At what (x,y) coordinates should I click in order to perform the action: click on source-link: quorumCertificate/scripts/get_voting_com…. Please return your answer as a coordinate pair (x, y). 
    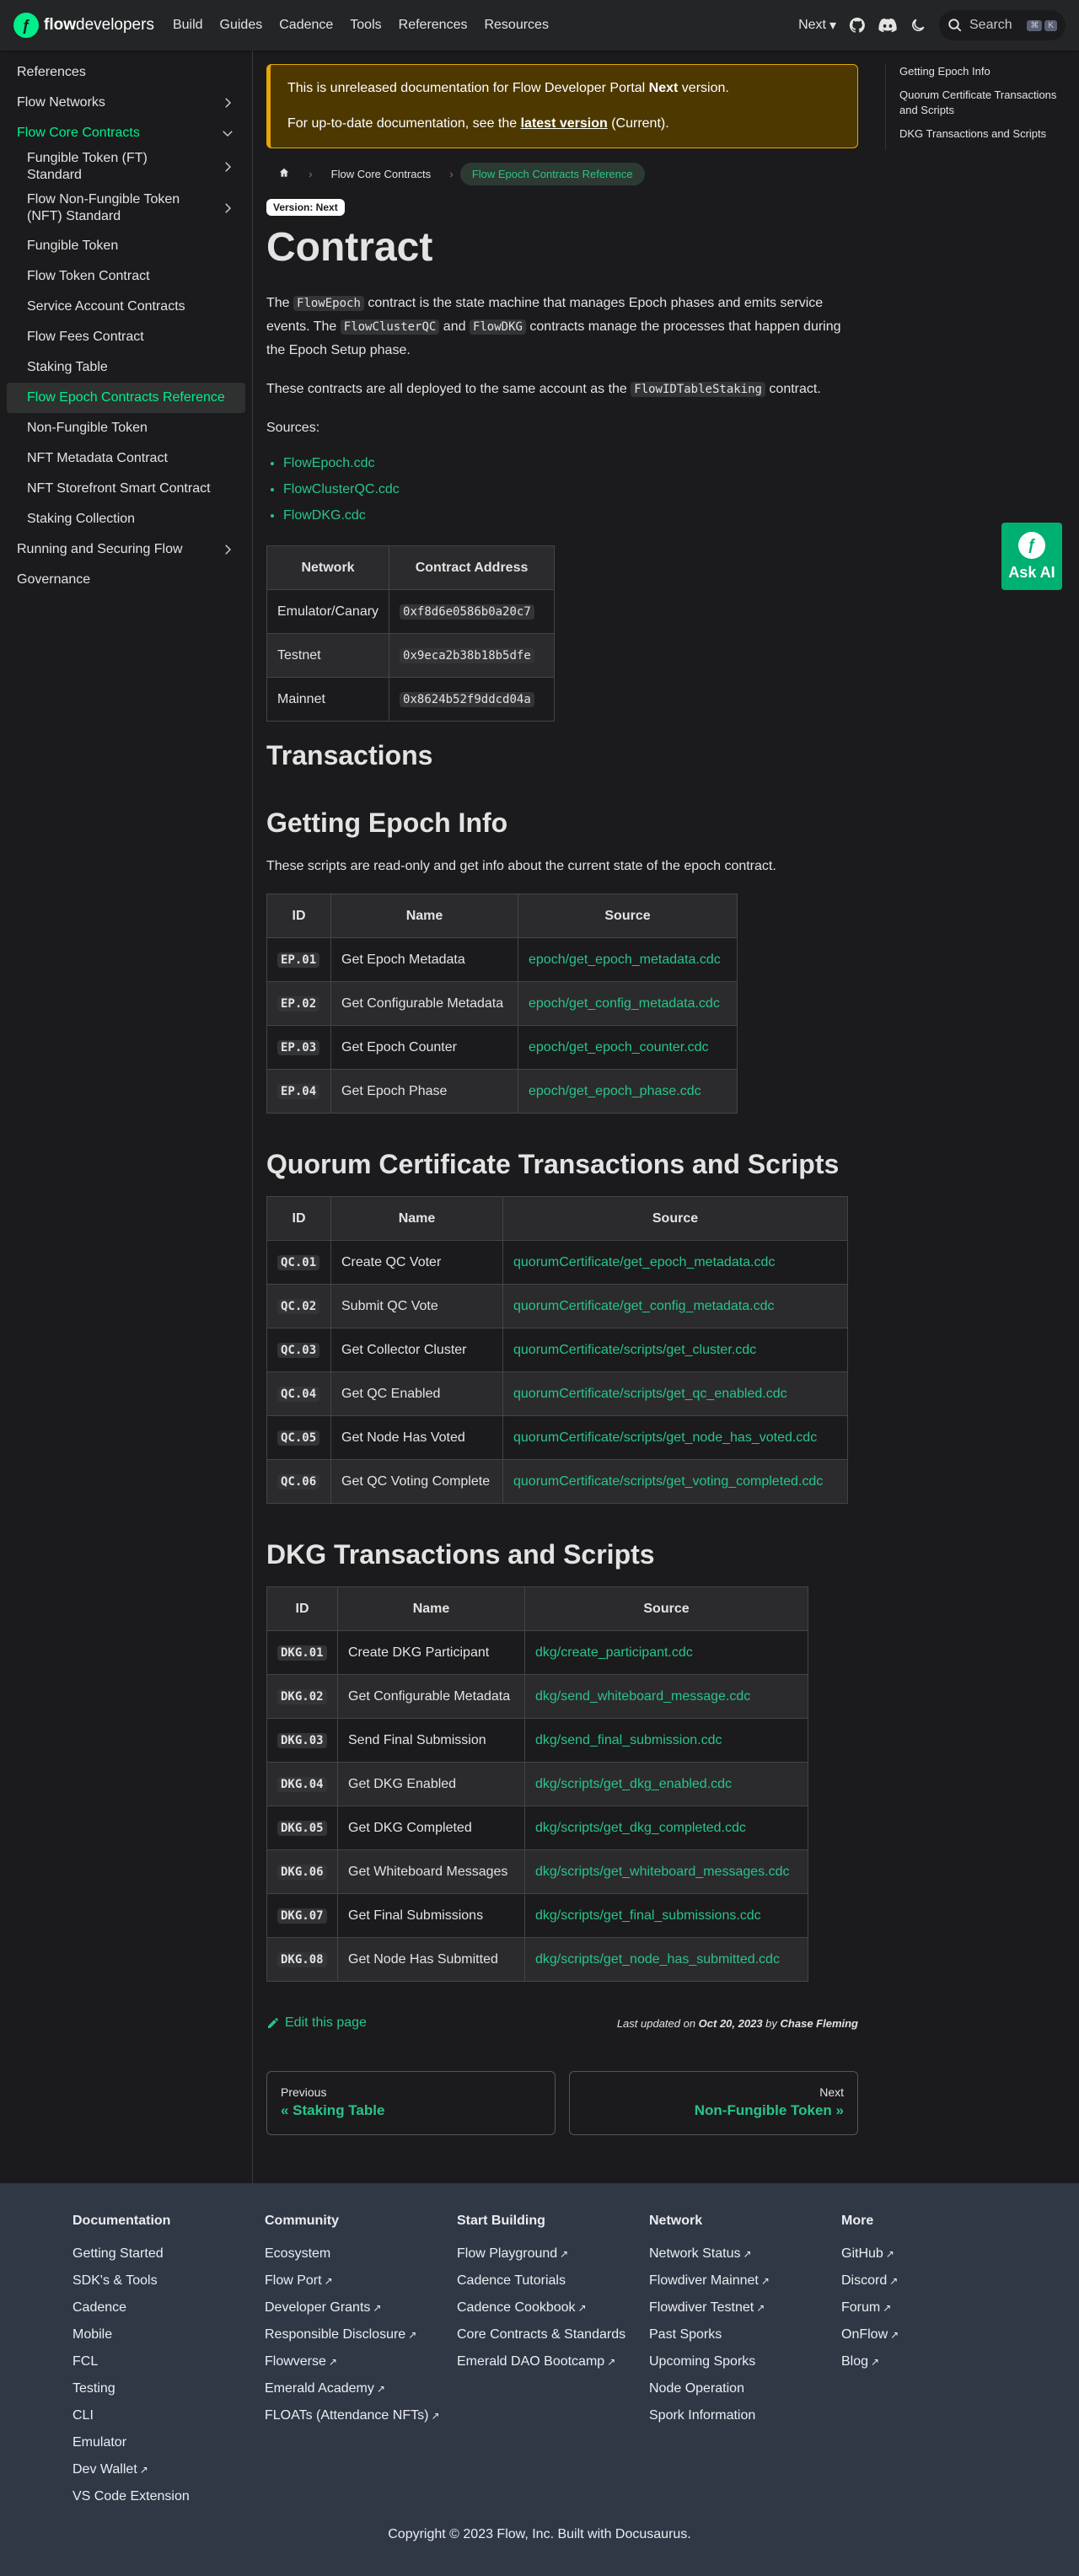
    Looking at the image, I should click on (668, 1481).